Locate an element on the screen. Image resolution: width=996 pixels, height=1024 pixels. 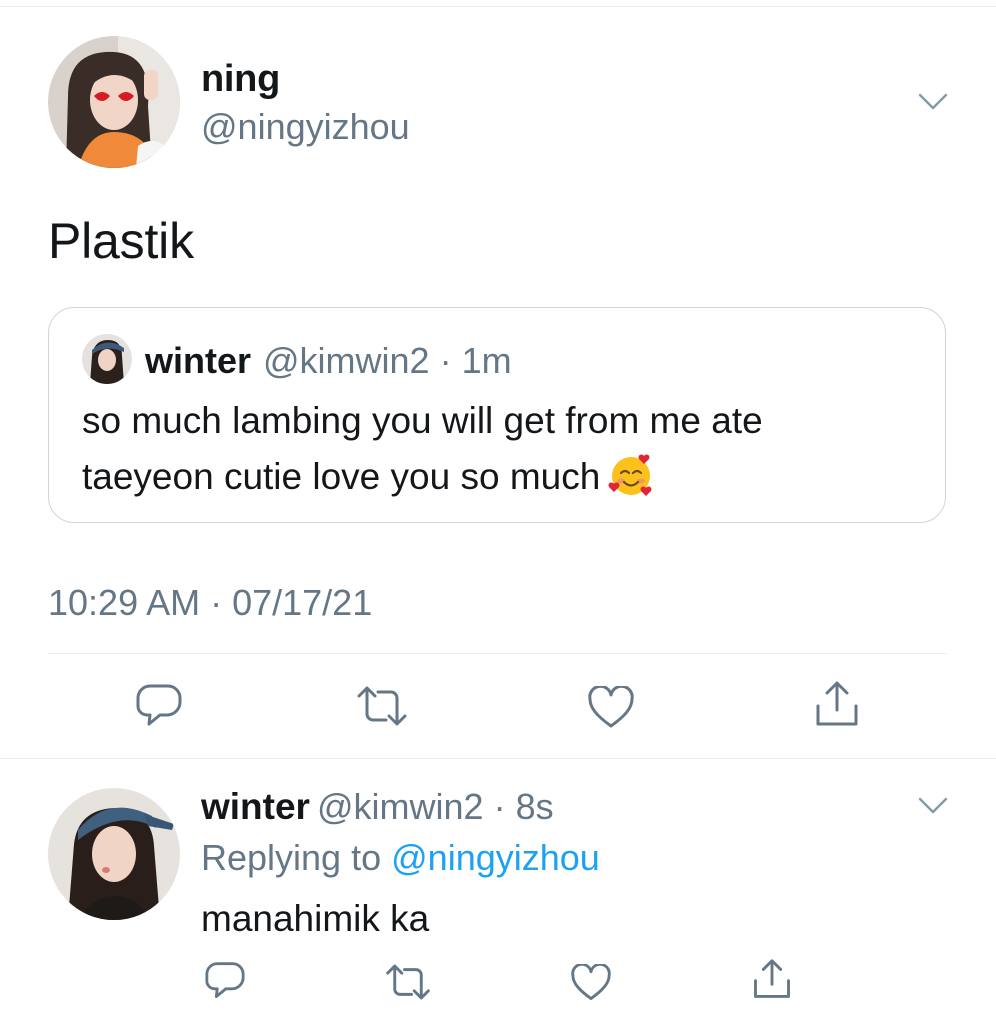
quoted-text-line2: taeyeon cutie love you so much is located at coordinates (341, 476).